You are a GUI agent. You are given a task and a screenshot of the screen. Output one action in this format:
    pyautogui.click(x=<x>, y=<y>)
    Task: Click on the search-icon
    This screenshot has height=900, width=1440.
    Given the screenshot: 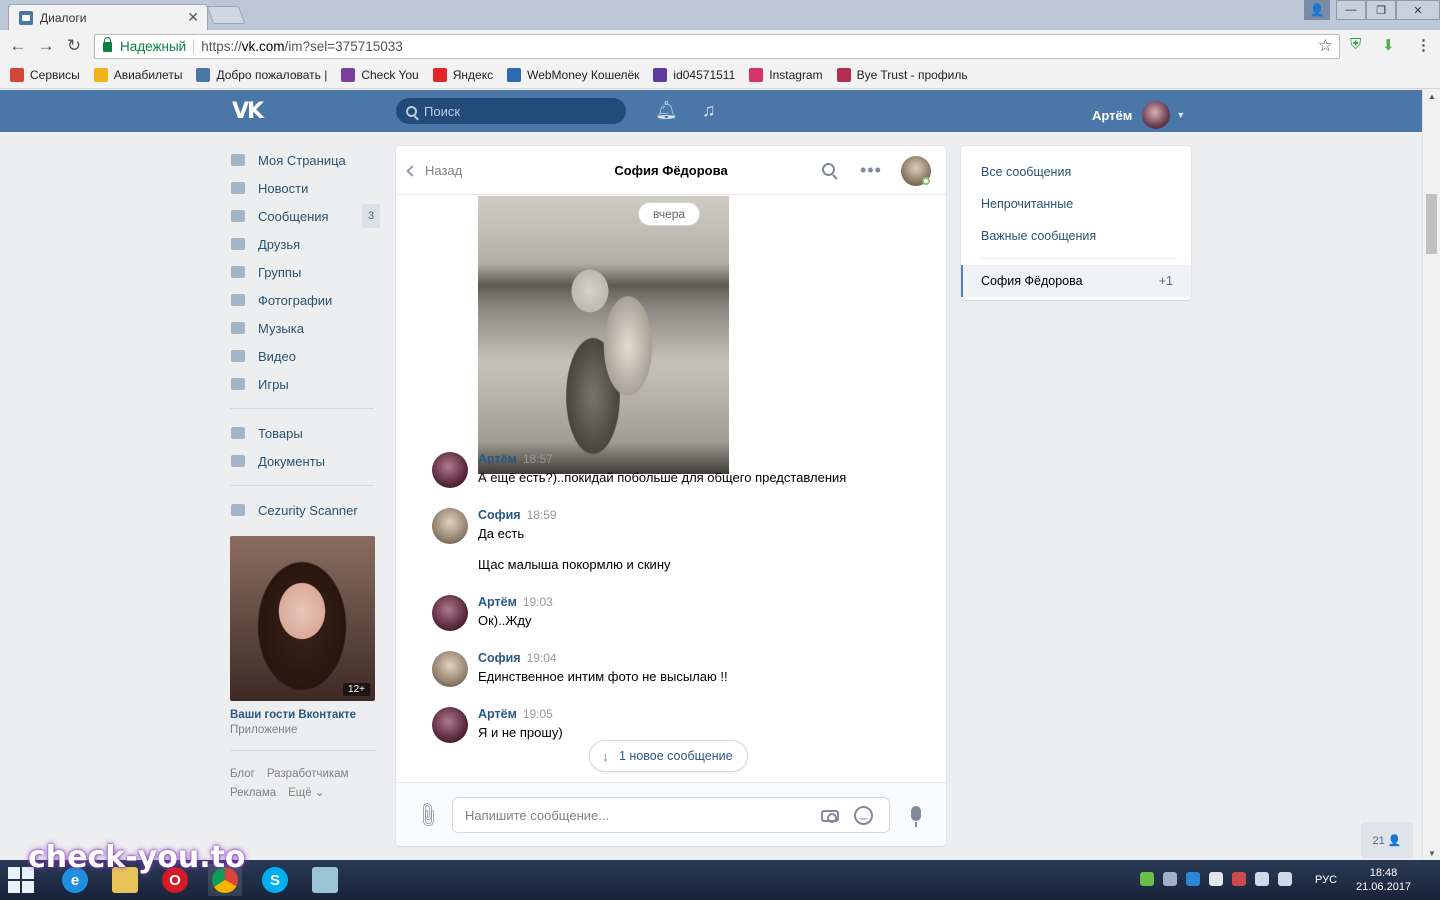 What is the action you would take?
    pyautogui.click(x=828, y=169)
    